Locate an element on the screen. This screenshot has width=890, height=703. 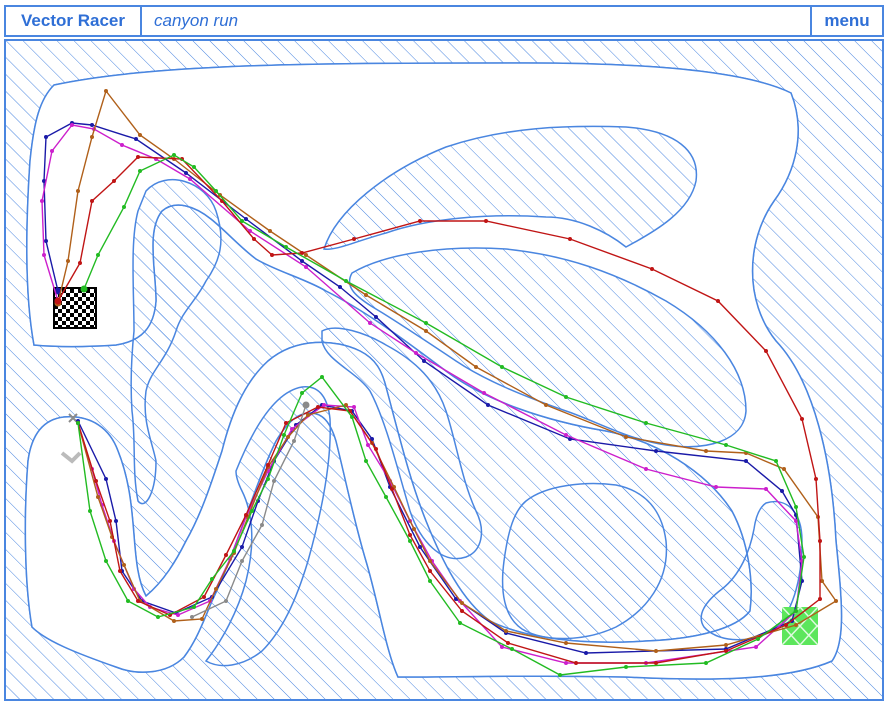
top-bar: Vector Racer canyon run menu is located at coordinates (444, 21).